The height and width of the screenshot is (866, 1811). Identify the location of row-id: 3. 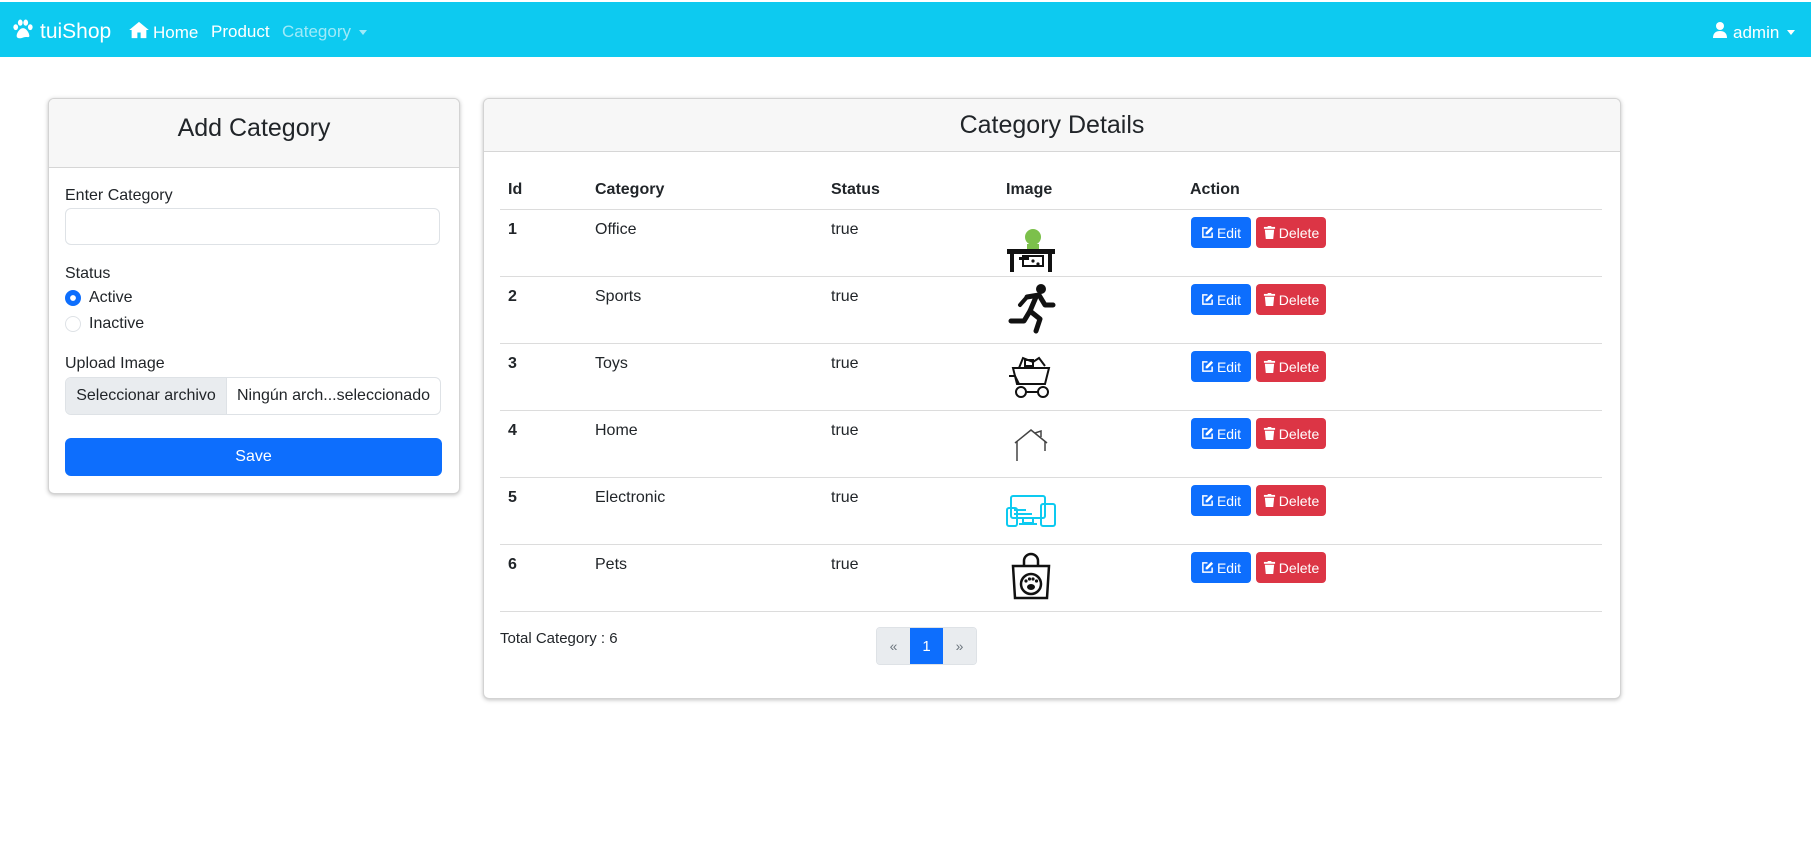
(512, 363).